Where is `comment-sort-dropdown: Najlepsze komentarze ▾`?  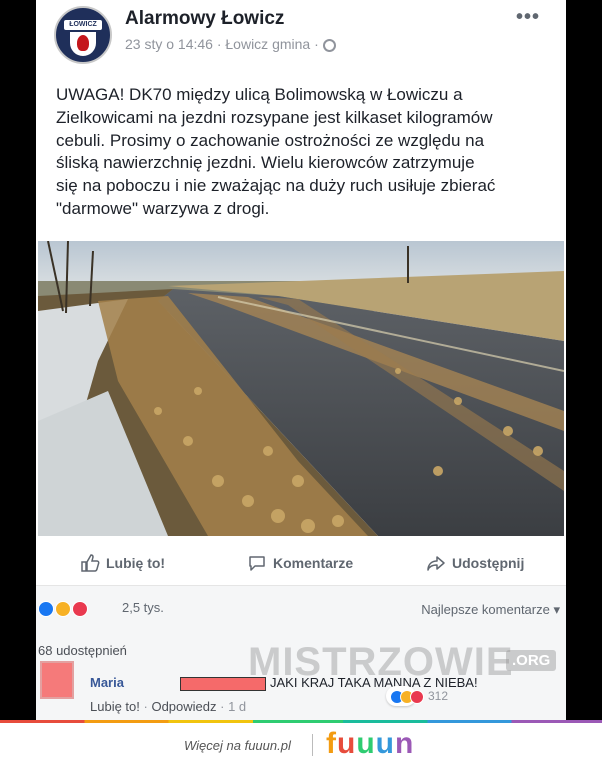
comment-sort-dropdown: Najlepsze komentarze ▾ is located at coordinates (490, 610).